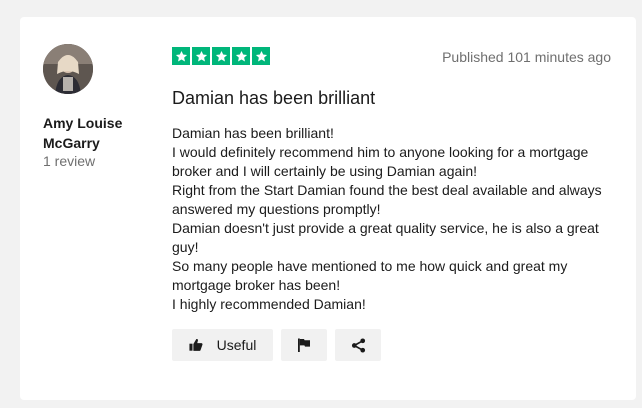 Image resolution: width=642 pixels, height=408 pixels. Describe the element at coordinates (69, 161) in the screenshot. I see `author-review-count: 1 review` at that location.